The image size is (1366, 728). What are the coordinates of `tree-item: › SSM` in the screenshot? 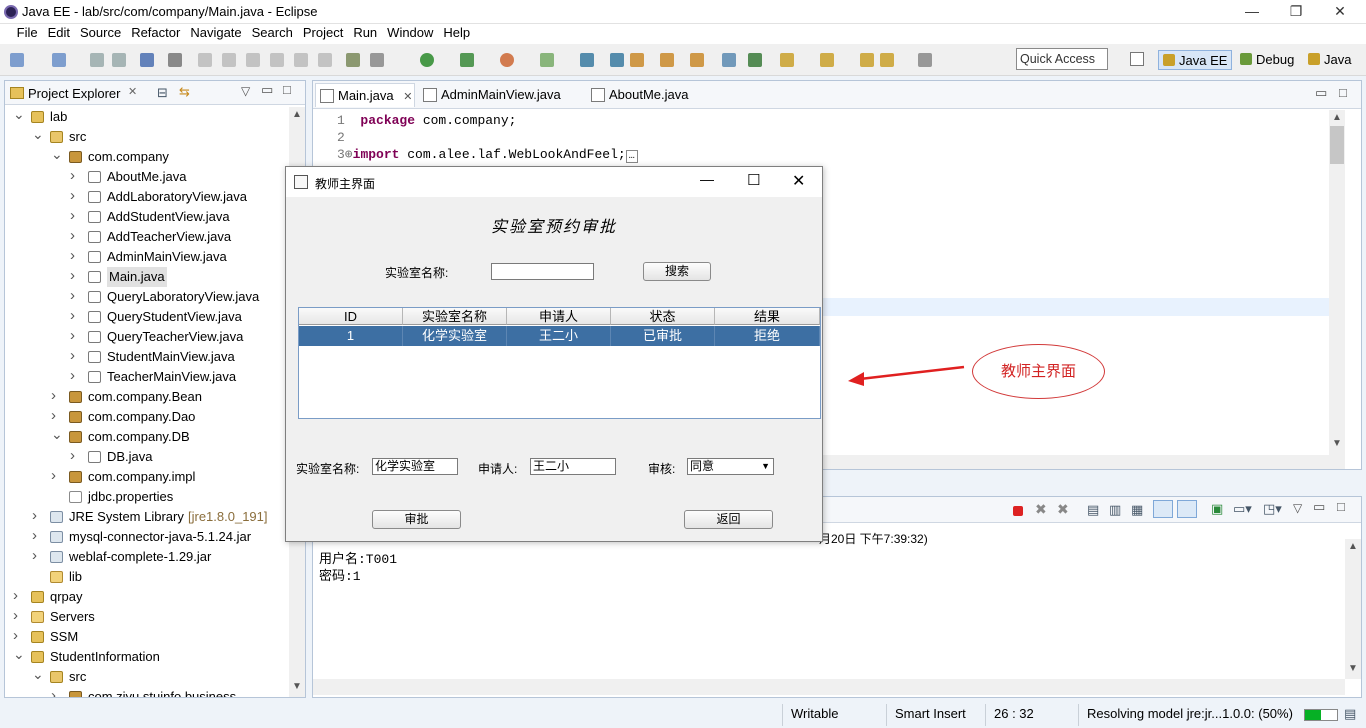 It's located at (147, 637).